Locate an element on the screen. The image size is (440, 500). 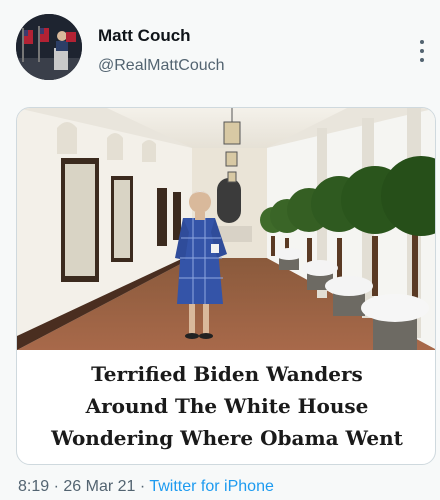
profile-photo-icon is located at coordinates (49, 47).